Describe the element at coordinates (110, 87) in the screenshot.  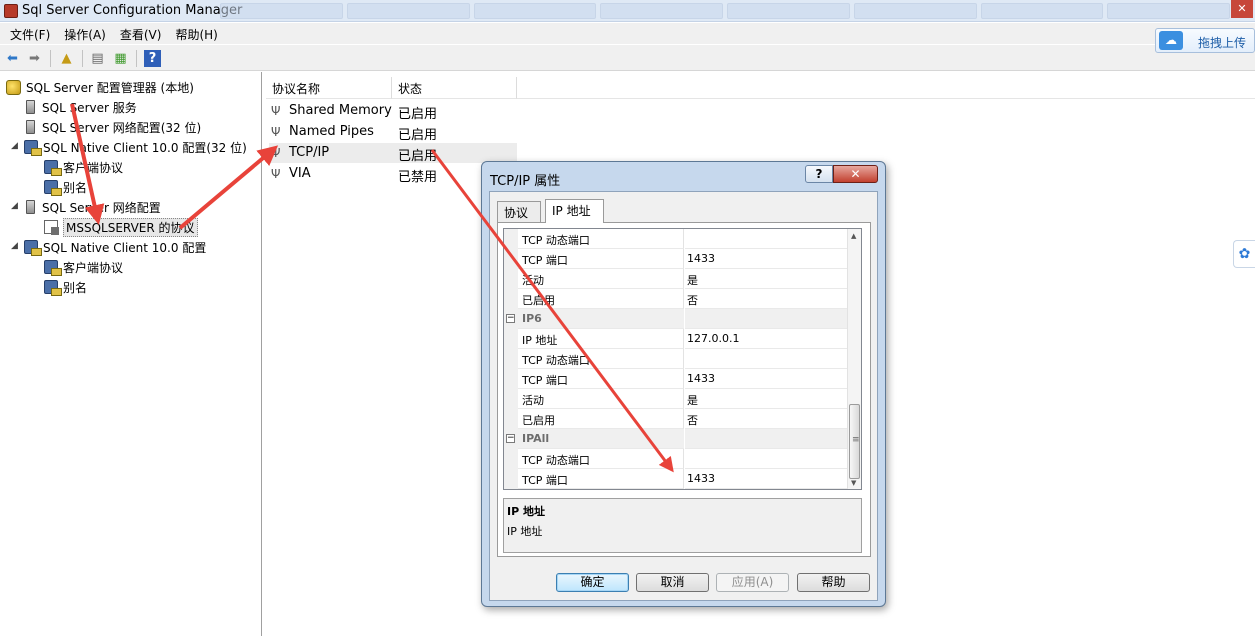
I see `tree-item-label: SQL Server 配置管理器 (本地)` at that location.